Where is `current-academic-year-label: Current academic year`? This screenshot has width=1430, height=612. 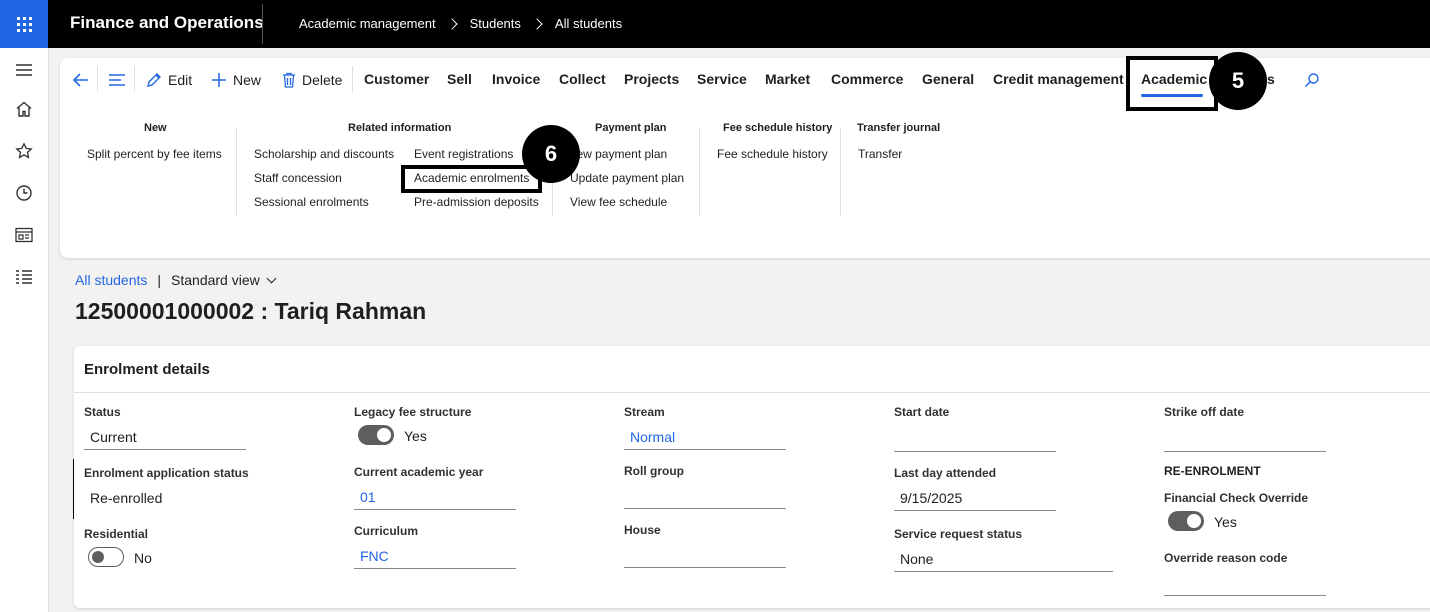
current-academic-year-label: Current academic year is located at coordinates (419, 472).